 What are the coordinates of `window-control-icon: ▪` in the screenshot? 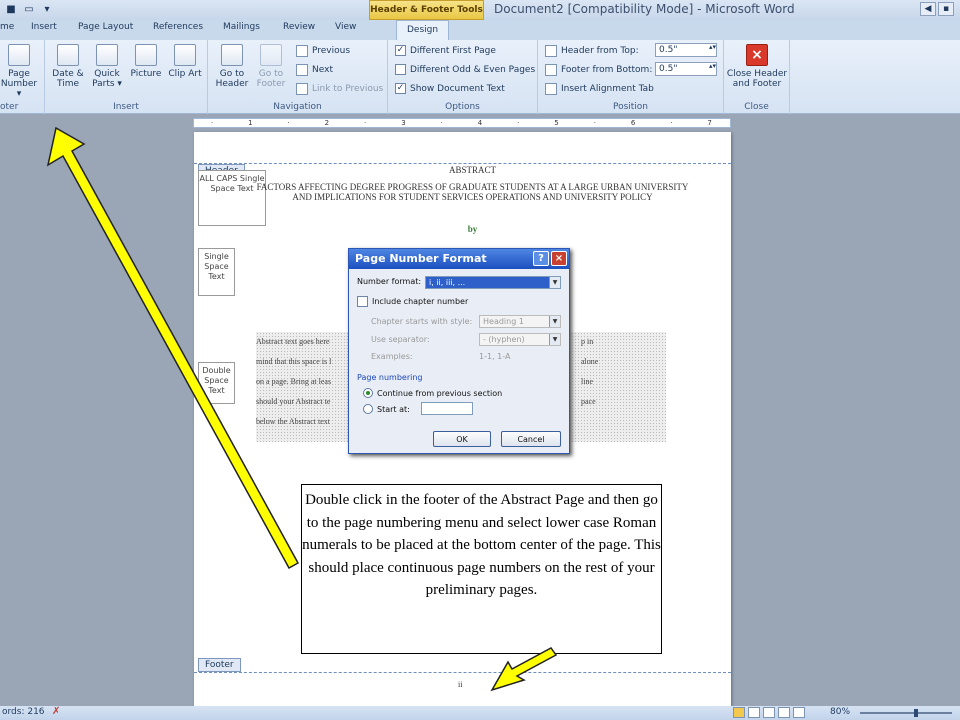 It's located at (946, 9).